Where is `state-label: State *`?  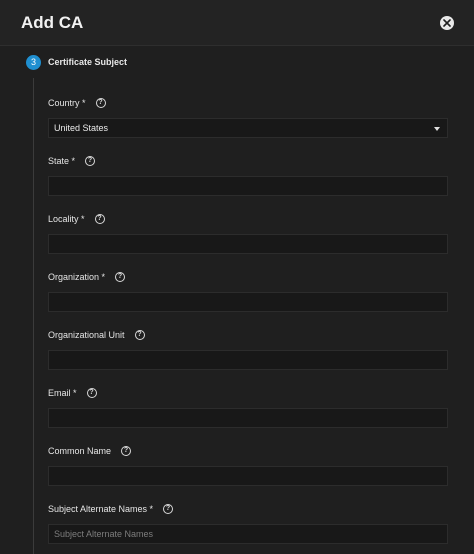
state-label: State * is located at coordinates (62, 161).